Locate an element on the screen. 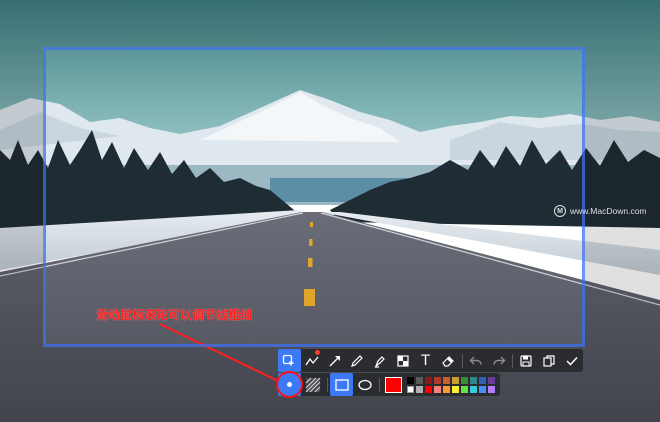 This screenshot has height=422, width=660. pen-icon is located at coordinates (357, 360).